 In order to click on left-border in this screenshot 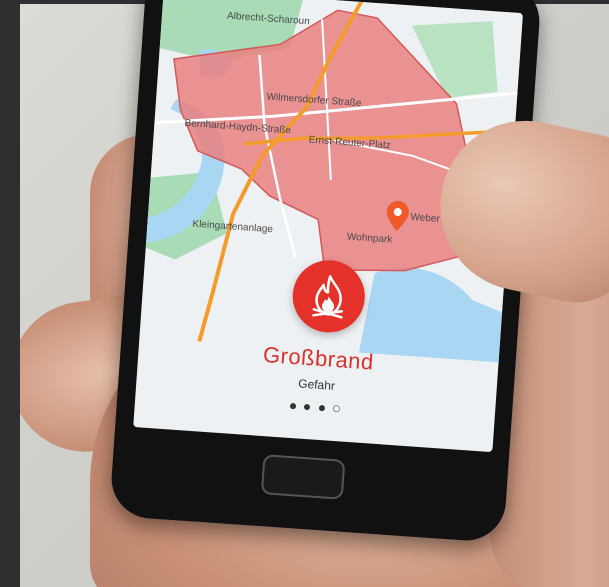, I will do `click(10, 293)`.